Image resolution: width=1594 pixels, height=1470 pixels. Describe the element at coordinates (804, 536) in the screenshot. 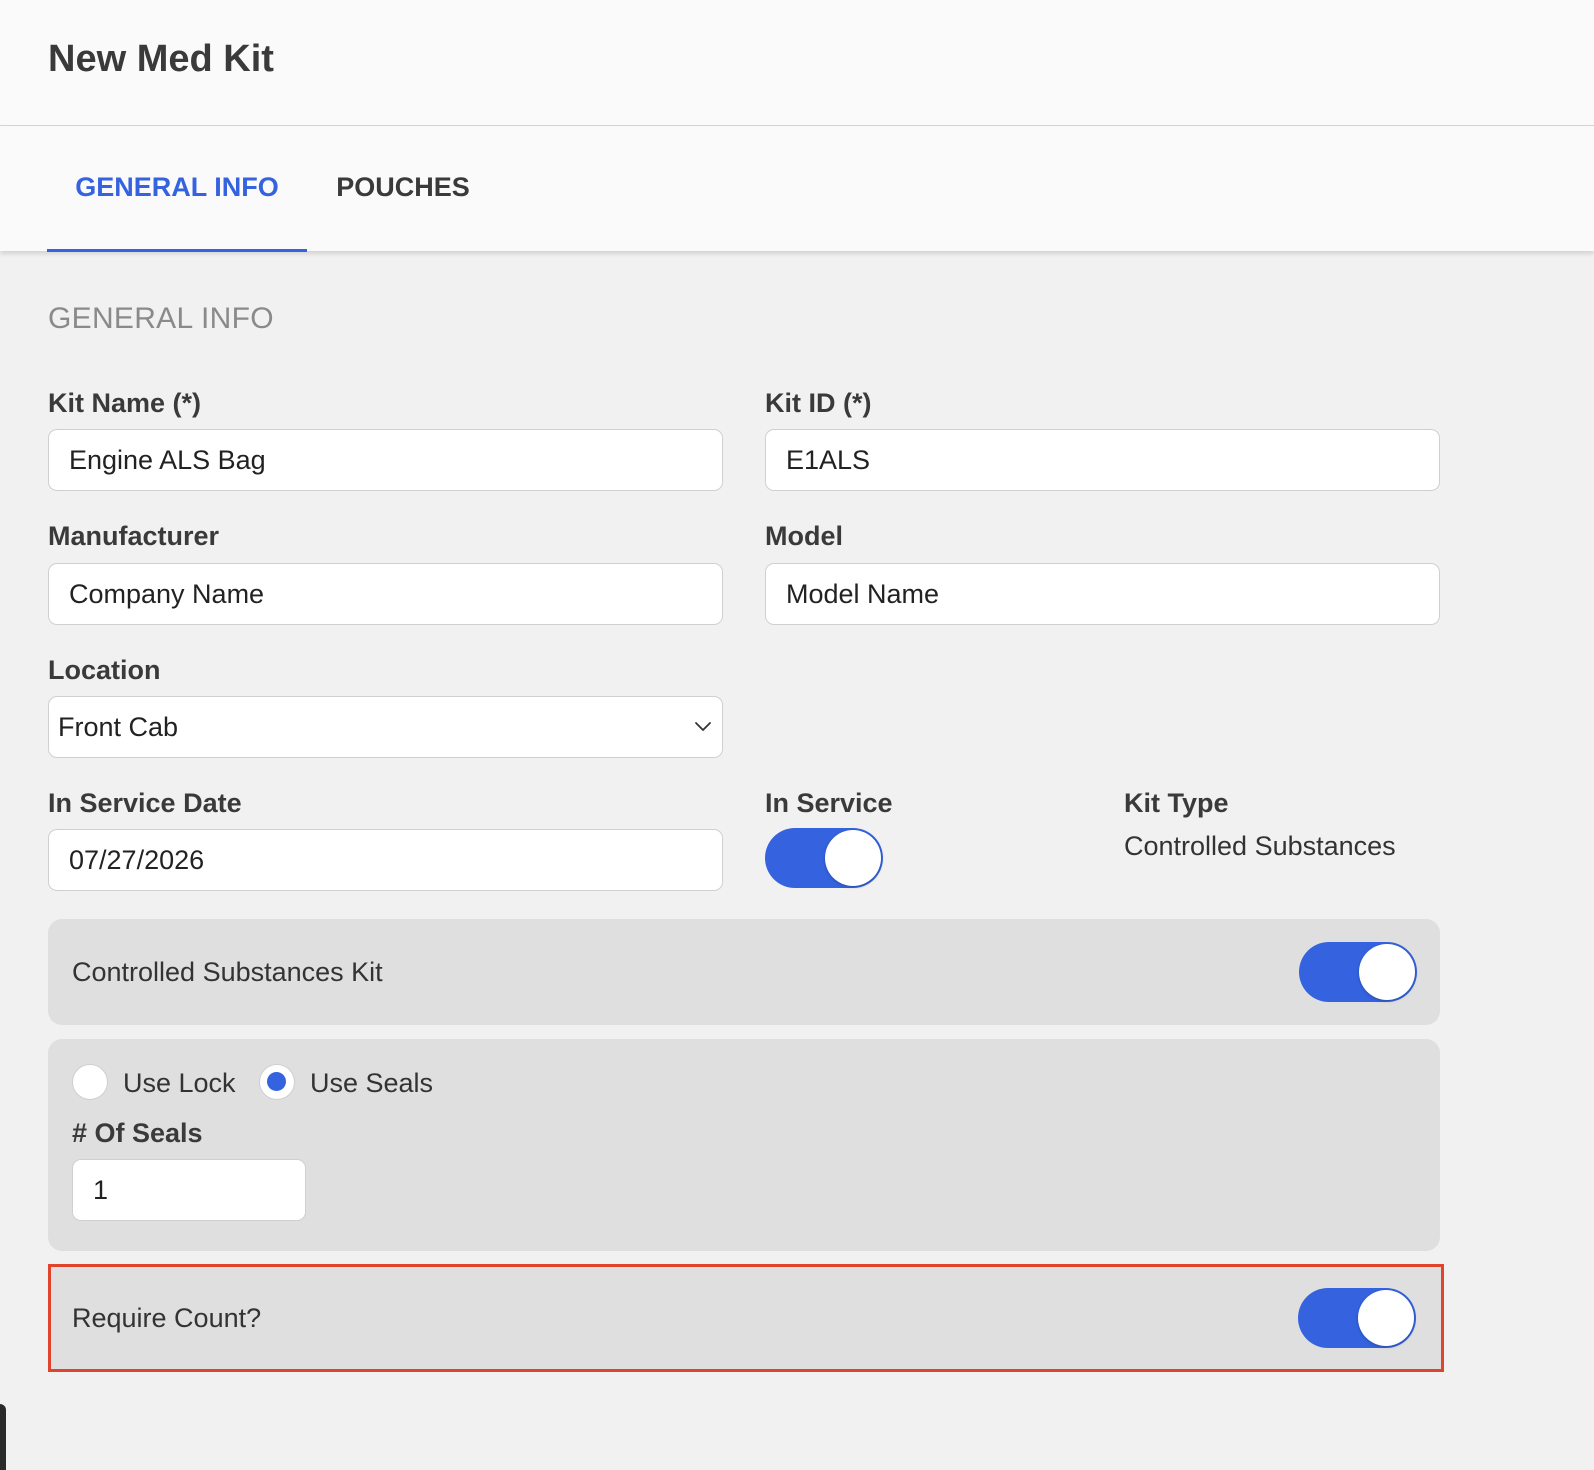

I see `model-label: Model` at that location.